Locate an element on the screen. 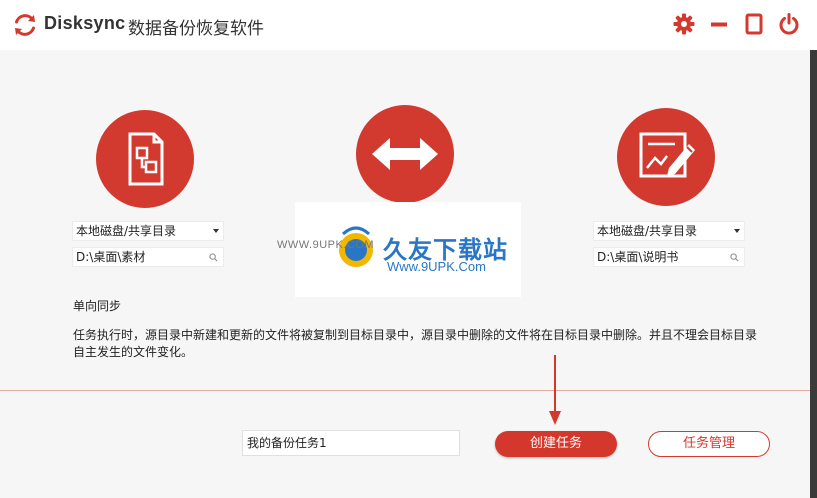 The width and height of the screenshot is (817, 498). source-type-select: 本地磁盘/共享目录 is located at coordinates (148, 231).